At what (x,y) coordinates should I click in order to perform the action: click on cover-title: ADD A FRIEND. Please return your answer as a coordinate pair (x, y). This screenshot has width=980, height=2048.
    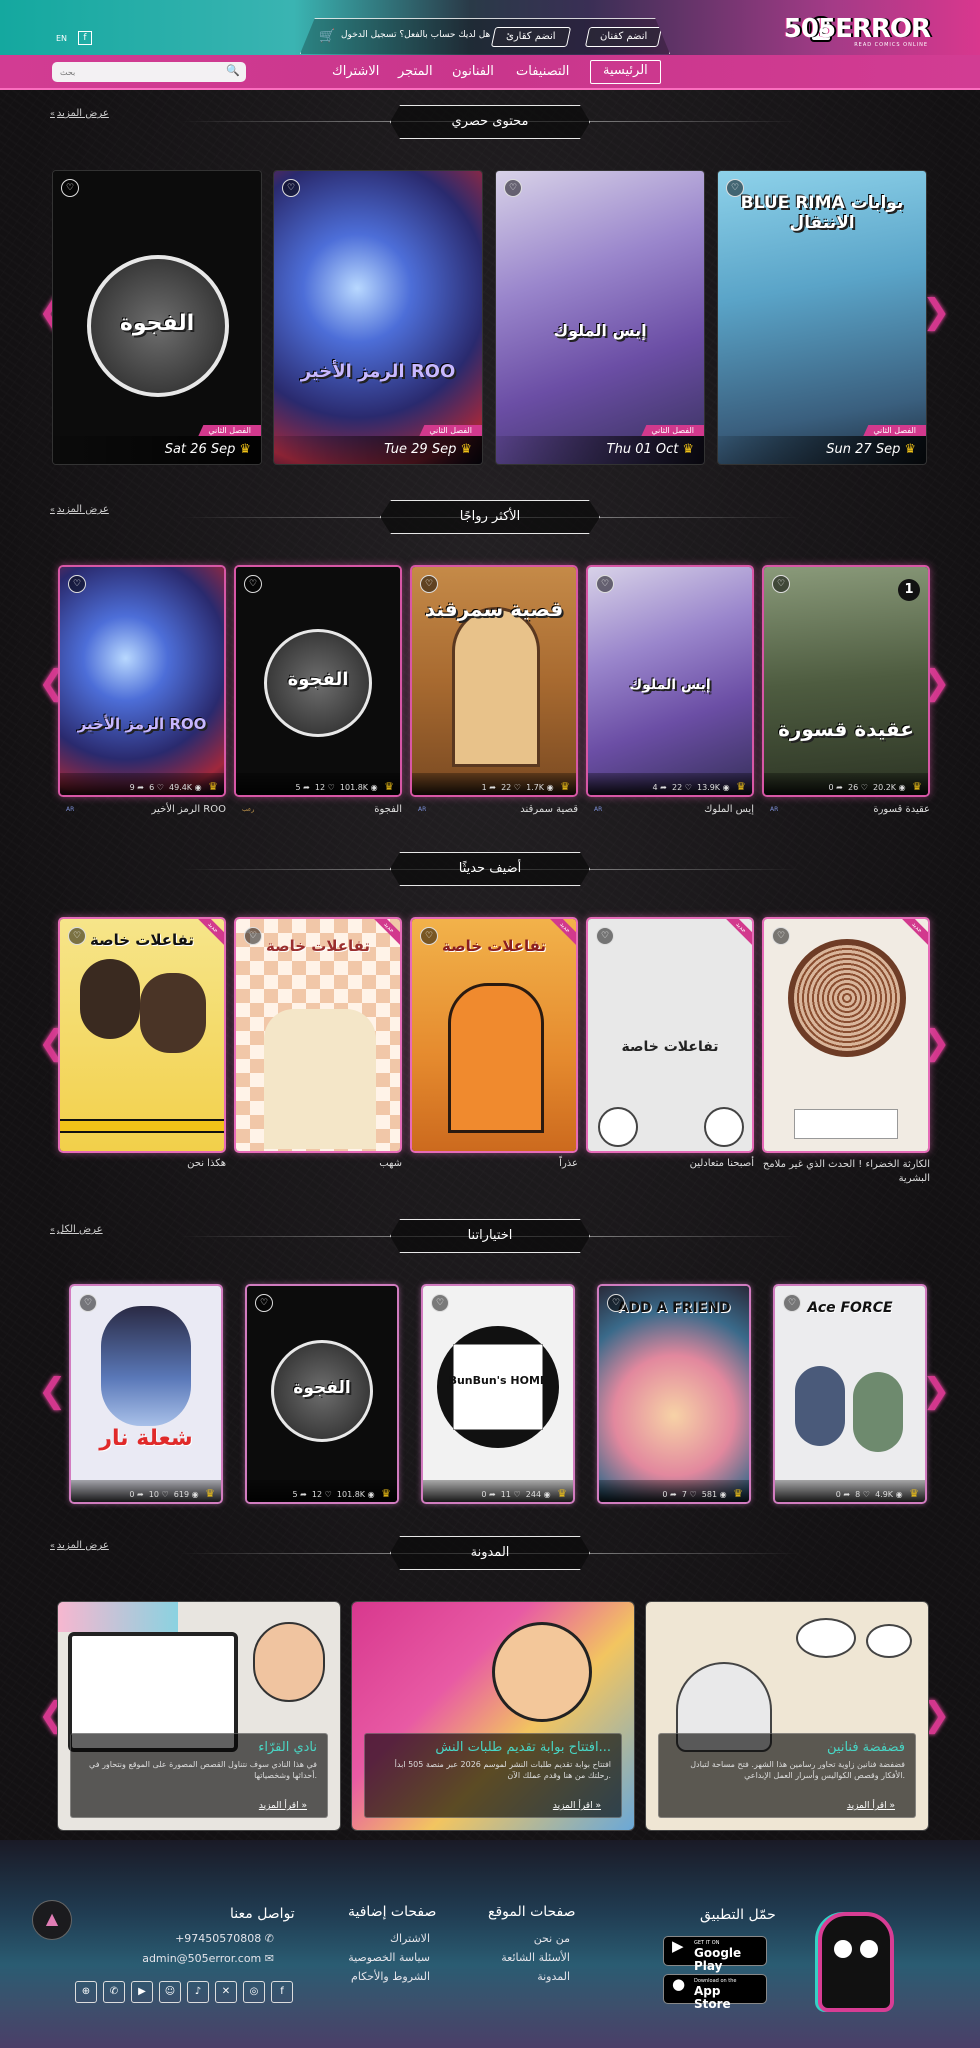
    Looking at the image, I should click on (674, 1308).